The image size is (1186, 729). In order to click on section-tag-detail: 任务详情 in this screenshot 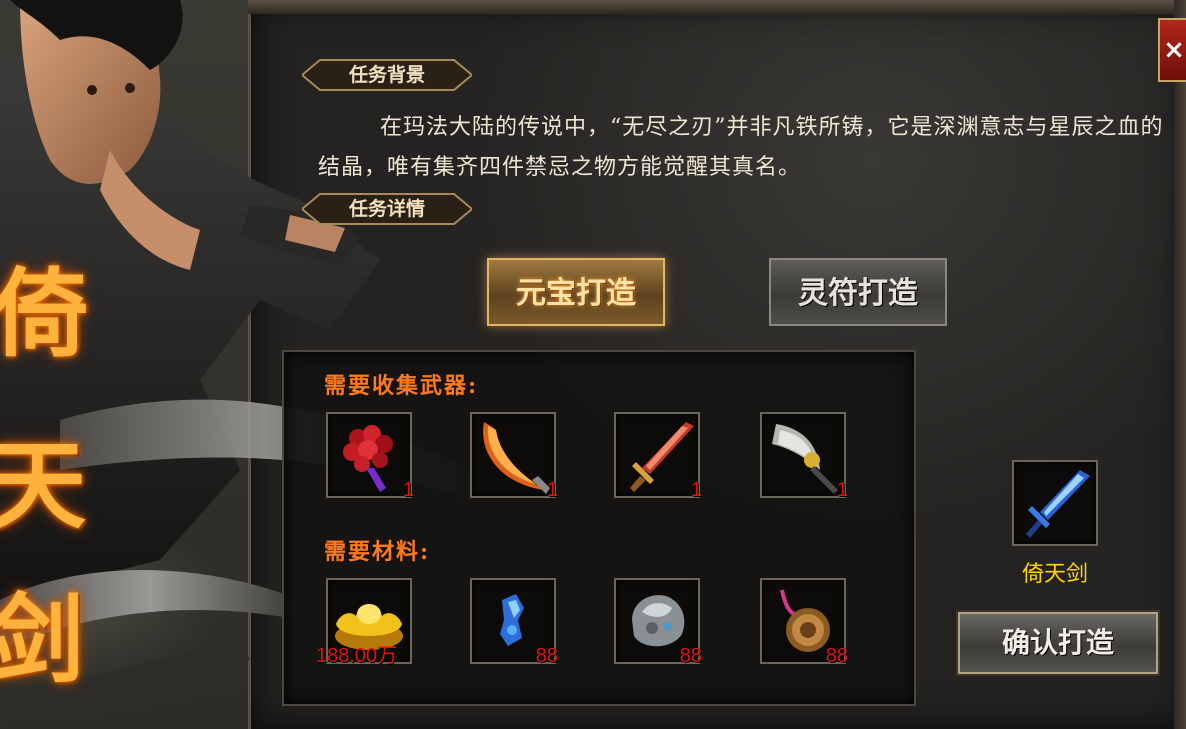, I will do `click(387, 209)`.